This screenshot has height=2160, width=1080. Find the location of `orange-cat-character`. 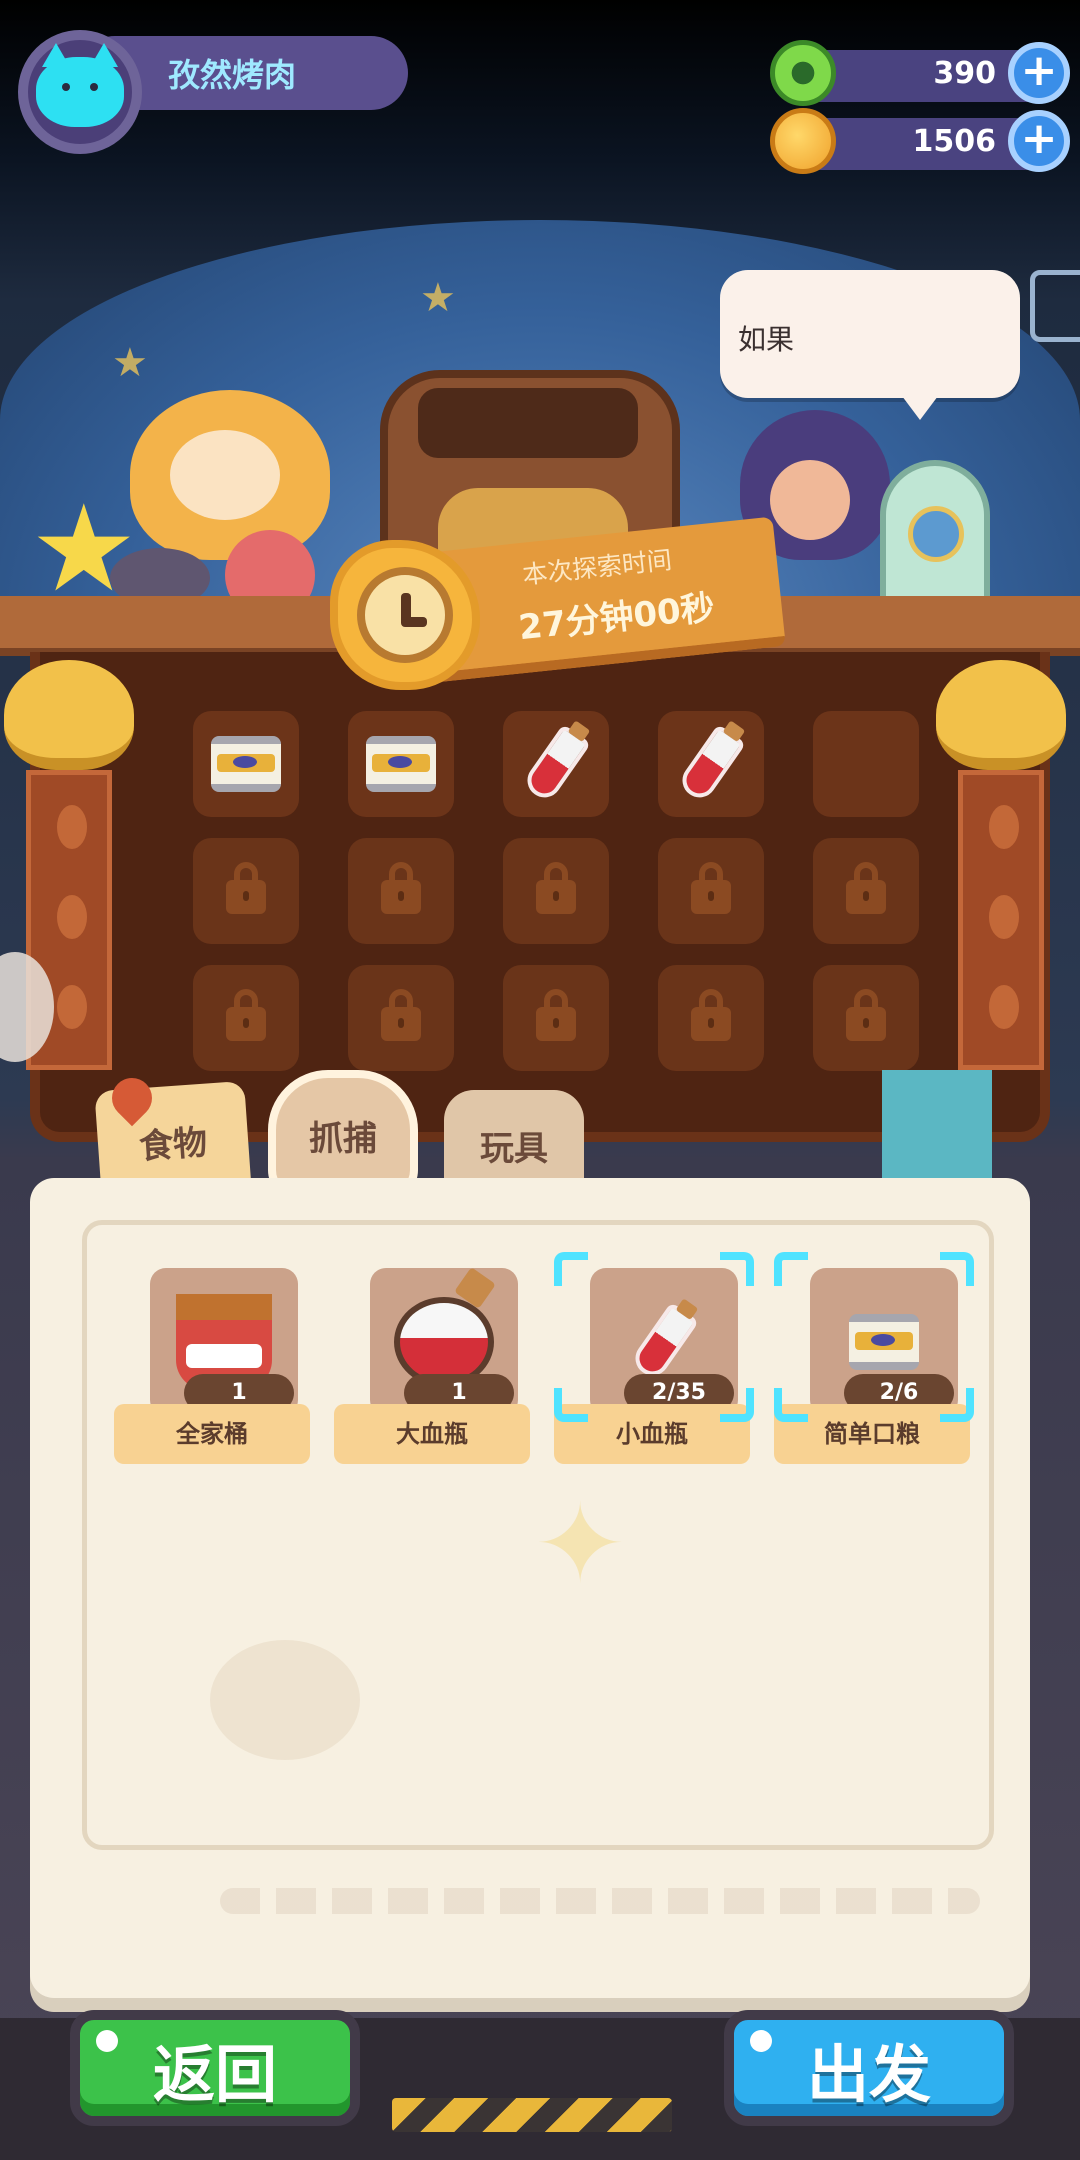

orange-cat-character is located at coordinates (230, 475).